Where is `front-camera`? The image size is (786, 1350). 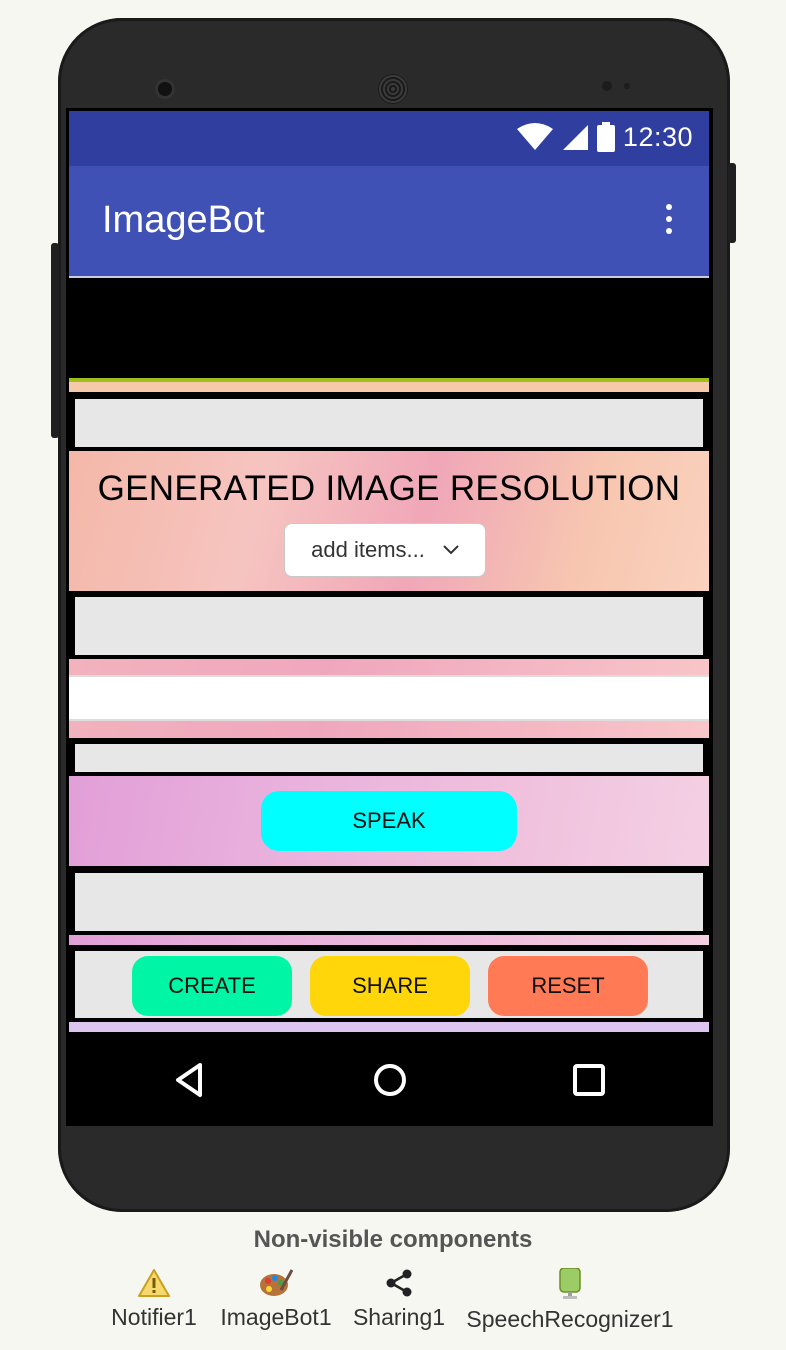 front-camera is located at coordinates (165, 89).